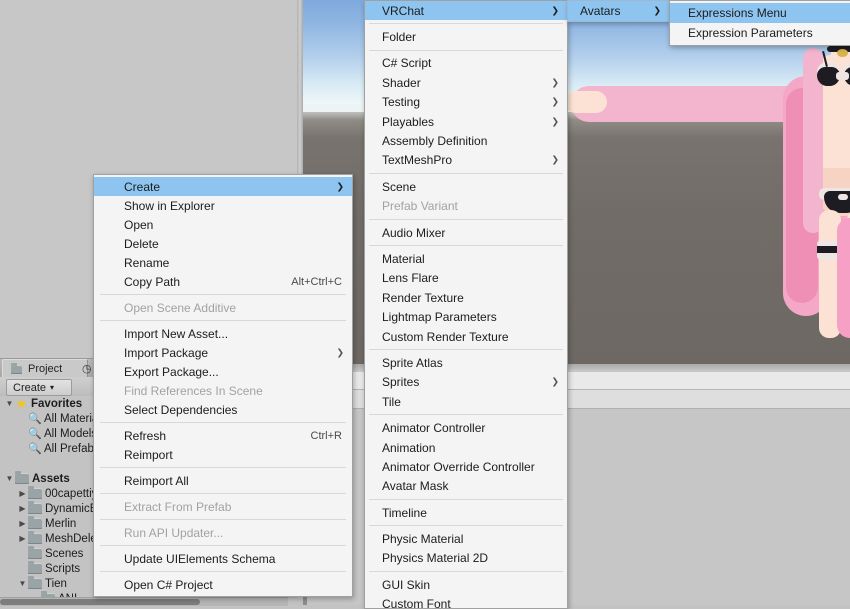 The height and width of the screenshot is (609, 850). I want to click on tree-item-label: All Models, so click(71, 433).